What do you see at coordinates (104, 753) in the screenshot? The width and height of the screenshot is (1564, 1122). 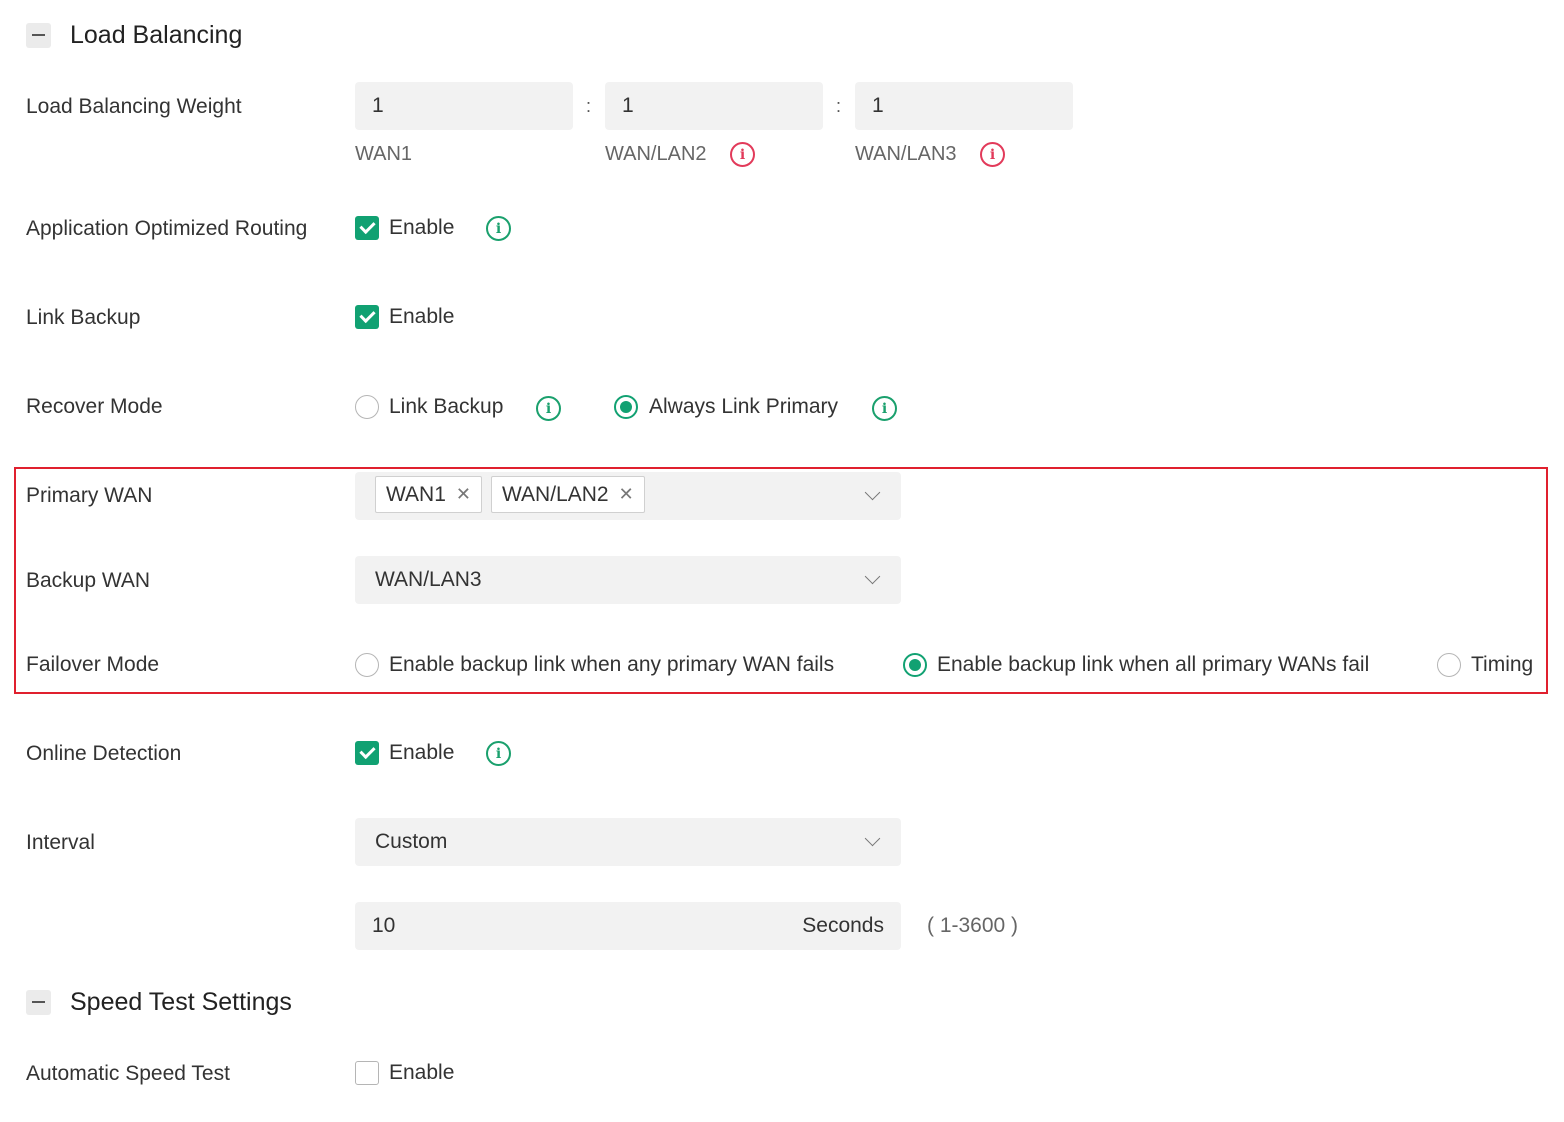 I see `online-detection-label: Online Detection` at bounding box center [104, 753].